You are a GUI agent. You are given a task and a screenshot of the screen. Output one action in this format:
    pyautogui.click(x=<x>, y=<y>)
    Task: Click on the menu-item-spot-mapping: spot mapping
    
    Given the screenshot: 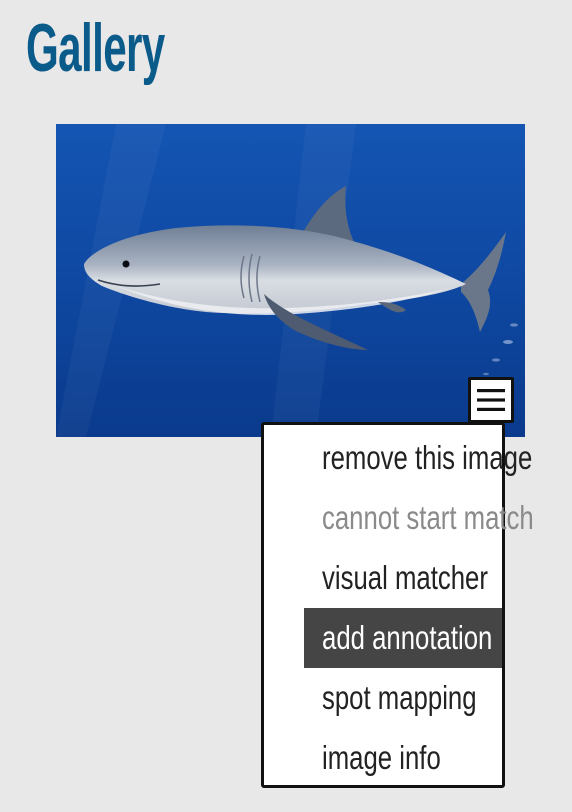 What is the action you would take?
    pyautogui.click(x=403, y=698)
    